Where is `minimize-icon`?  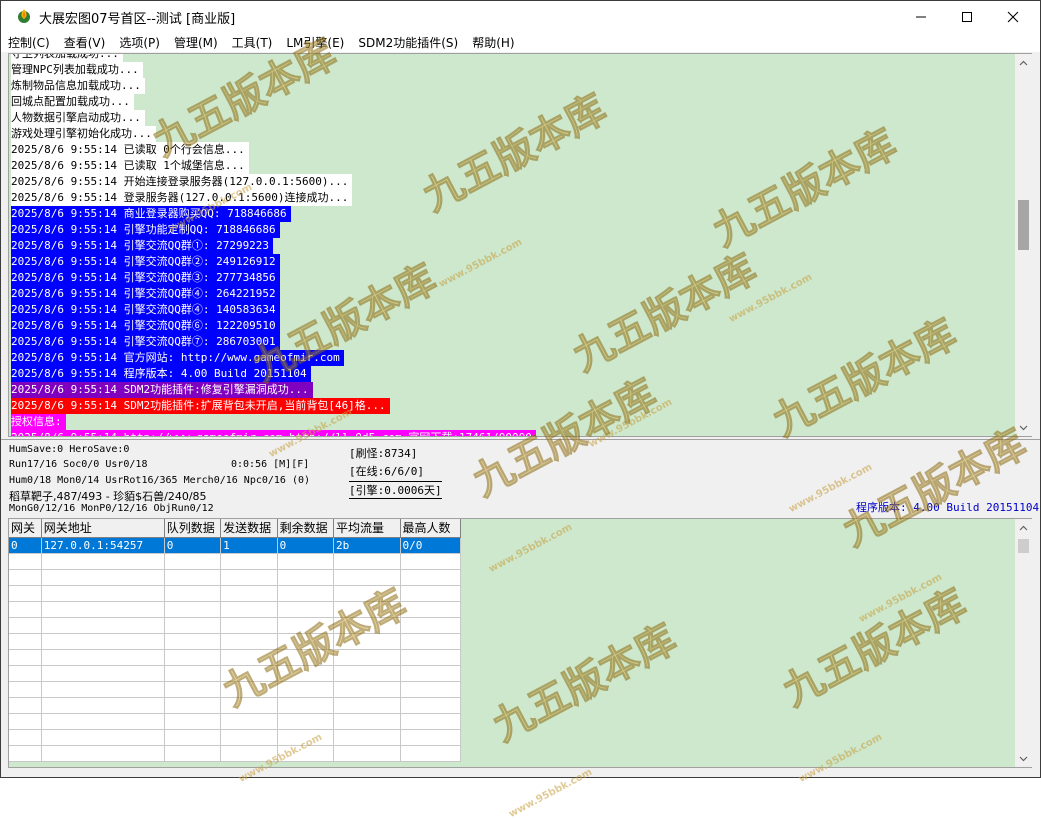
minimize-icon is located at coordinates (921, 16).